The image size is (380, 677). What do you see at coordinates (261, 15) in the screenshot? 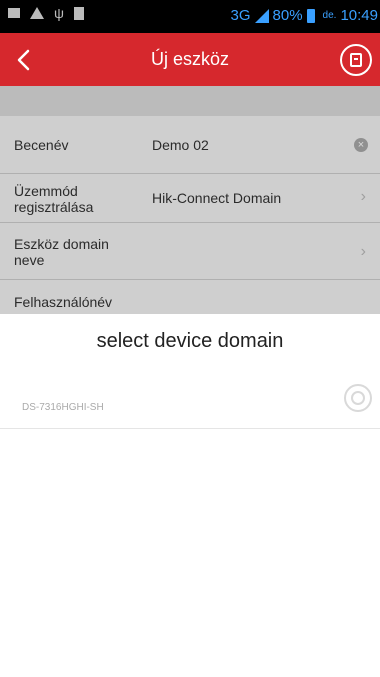
I see `signal-icon` at bounding box center [261, 15].